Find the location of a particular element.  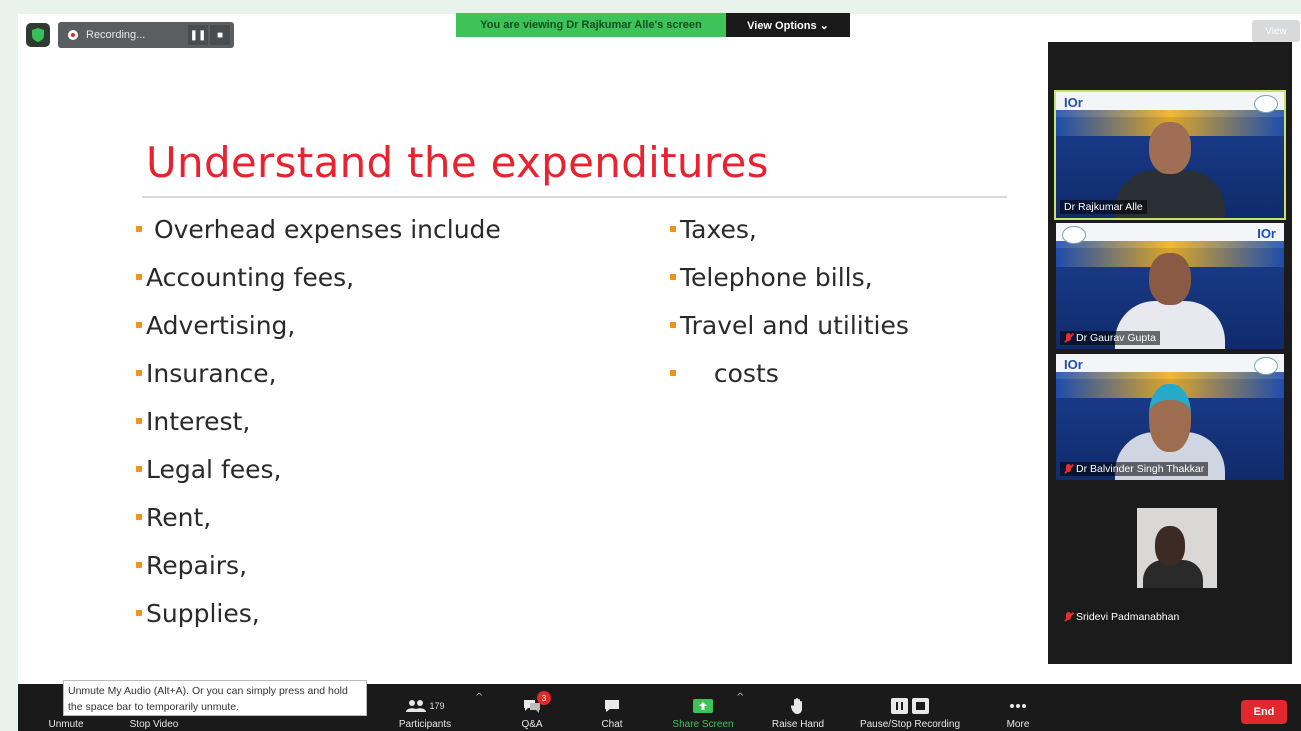

video-tile: IOr Dr Rajkumar Alle is located at coordinates (1170, 155).